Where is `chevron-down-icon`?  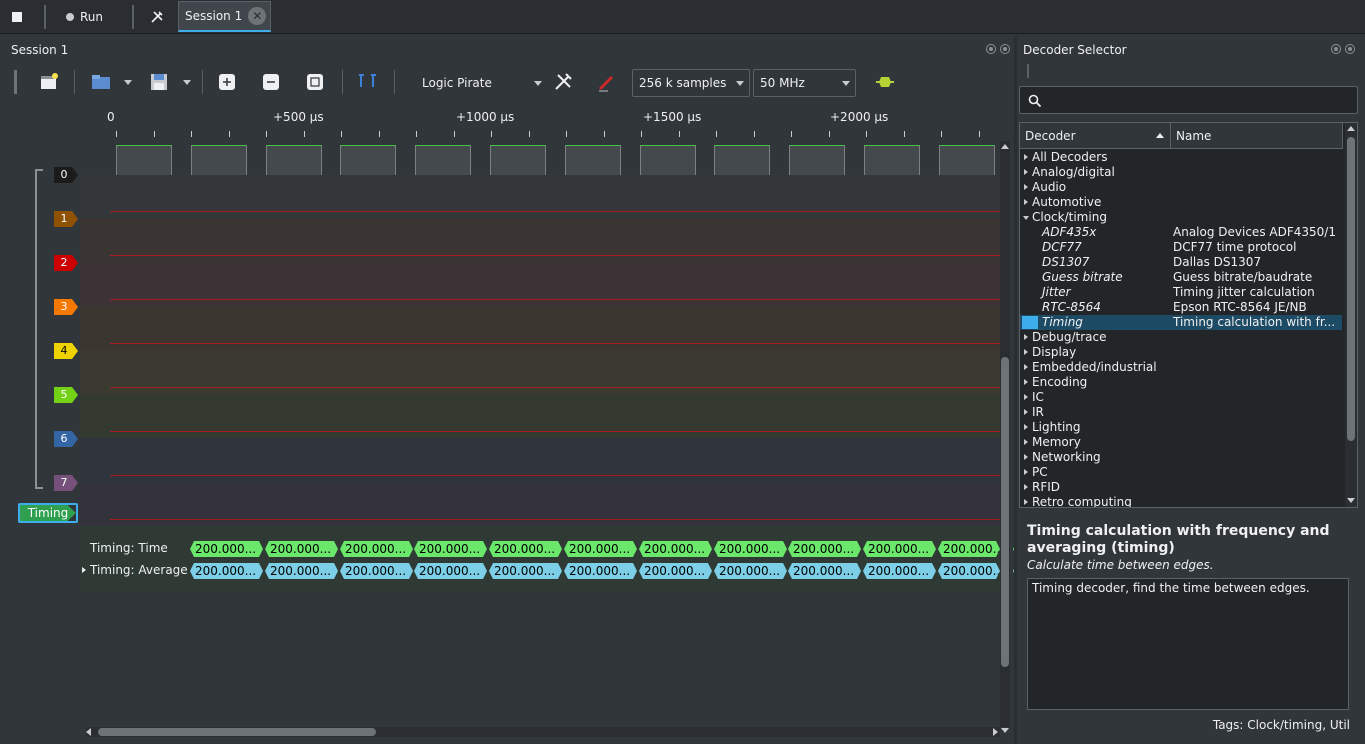 chevron-down-icon is located at coordinates (187, 82).